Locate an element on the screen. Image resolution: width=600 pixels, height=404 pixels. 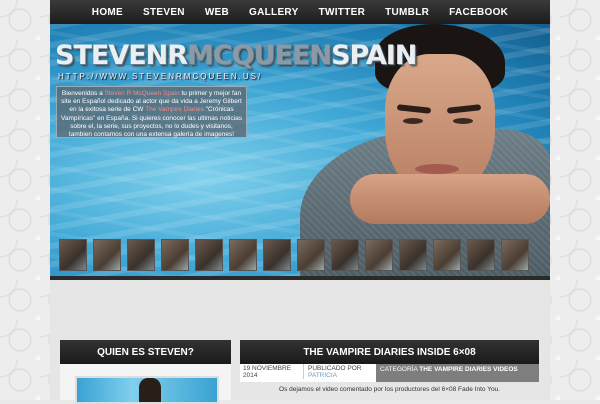
post-category: CATEGORÍA THE VAMPIRE DIARIES VIDEOS is located at coordinates (457, 373).